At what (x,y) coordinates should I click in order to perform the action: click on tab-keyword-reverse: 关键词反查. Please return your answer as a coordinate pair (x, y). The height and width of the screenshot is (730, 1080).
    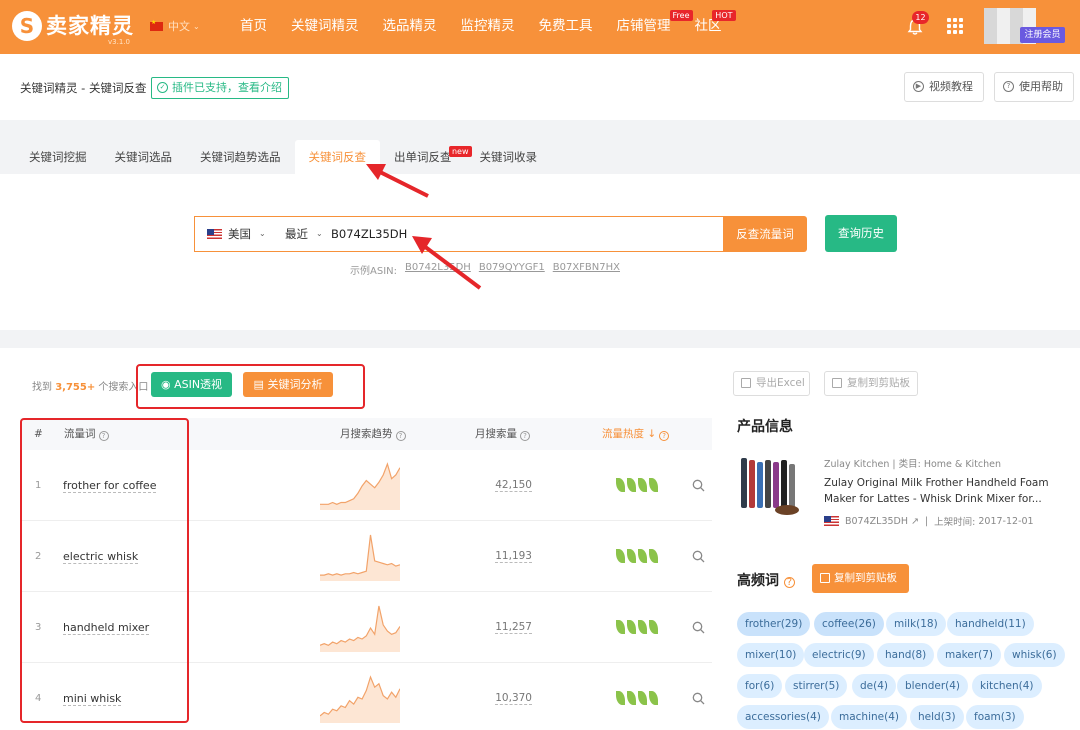
    Looking at the image, I should click on (337, 157).